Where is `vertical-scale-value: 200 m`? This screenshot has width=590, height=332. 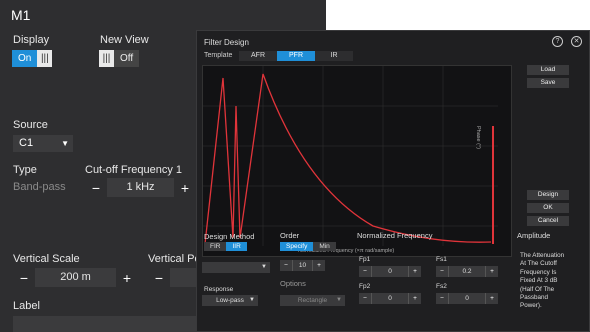
vertical-scale-value: 200 m is located at coordinates (75, 277).